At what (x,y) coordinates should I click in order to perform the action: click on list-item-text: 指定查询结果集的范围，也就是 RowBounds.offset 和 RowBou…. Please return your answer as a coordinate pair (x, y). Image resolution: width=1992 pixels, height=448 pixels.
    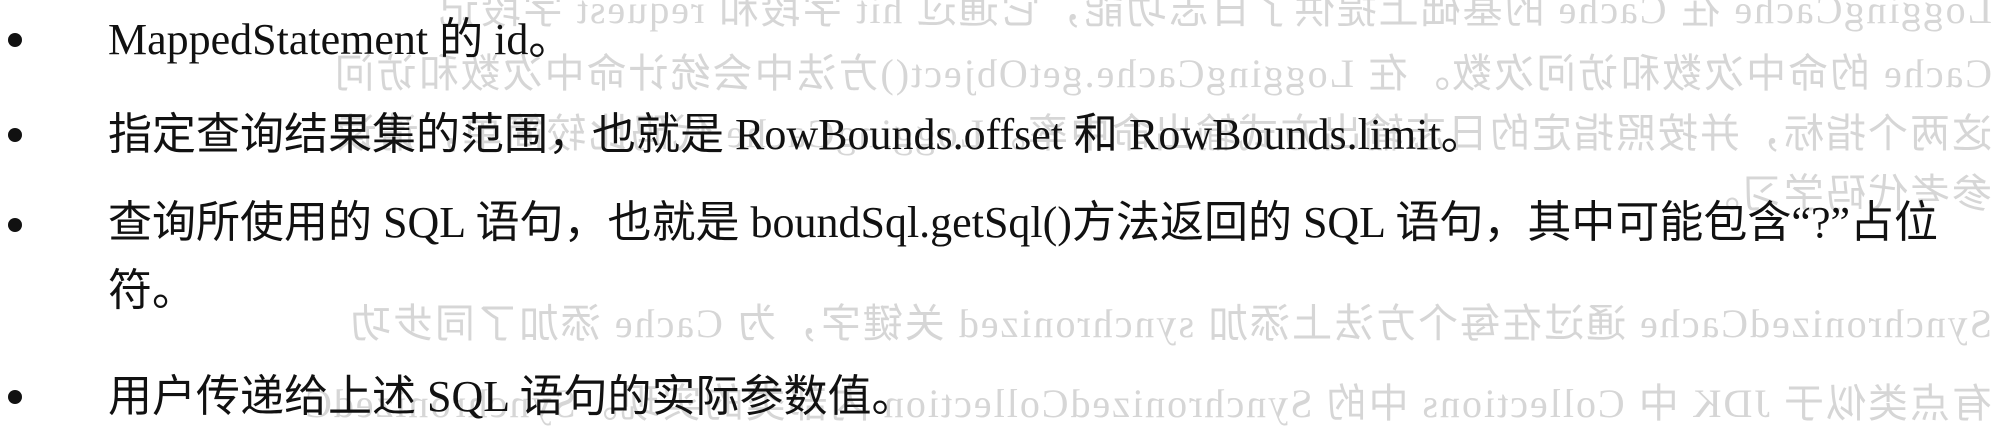
    Looking at the image, I should click on (796, 134).